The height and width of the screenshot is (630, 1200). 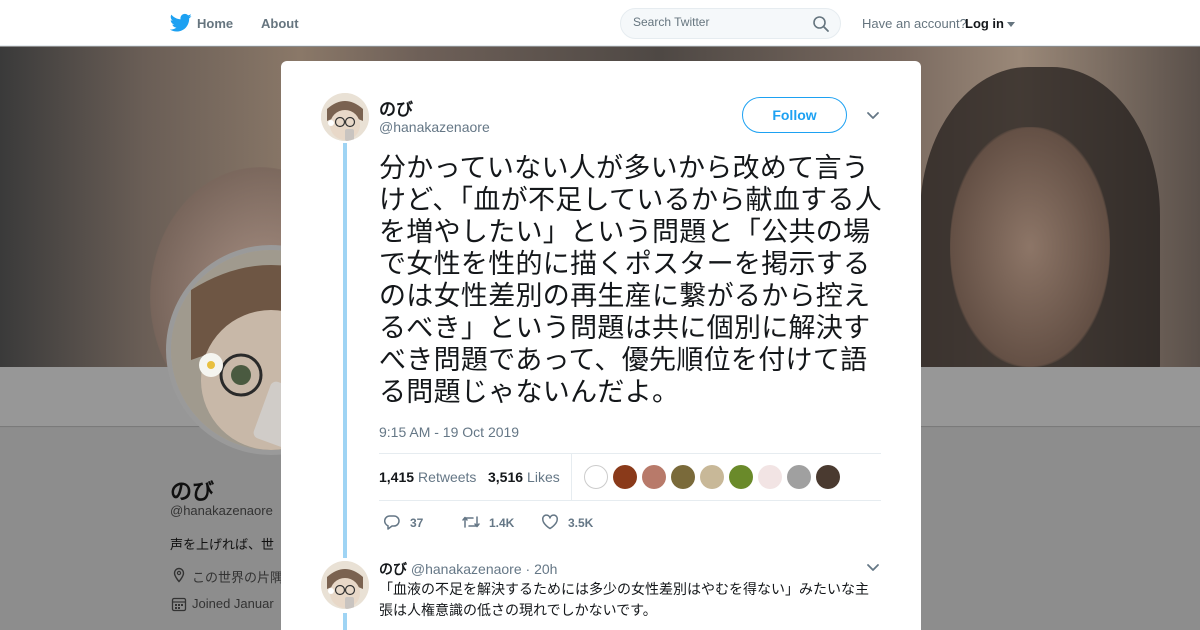 I want to click on reply-author-handle: @hanakazenaore, so click(x=466, y=569).